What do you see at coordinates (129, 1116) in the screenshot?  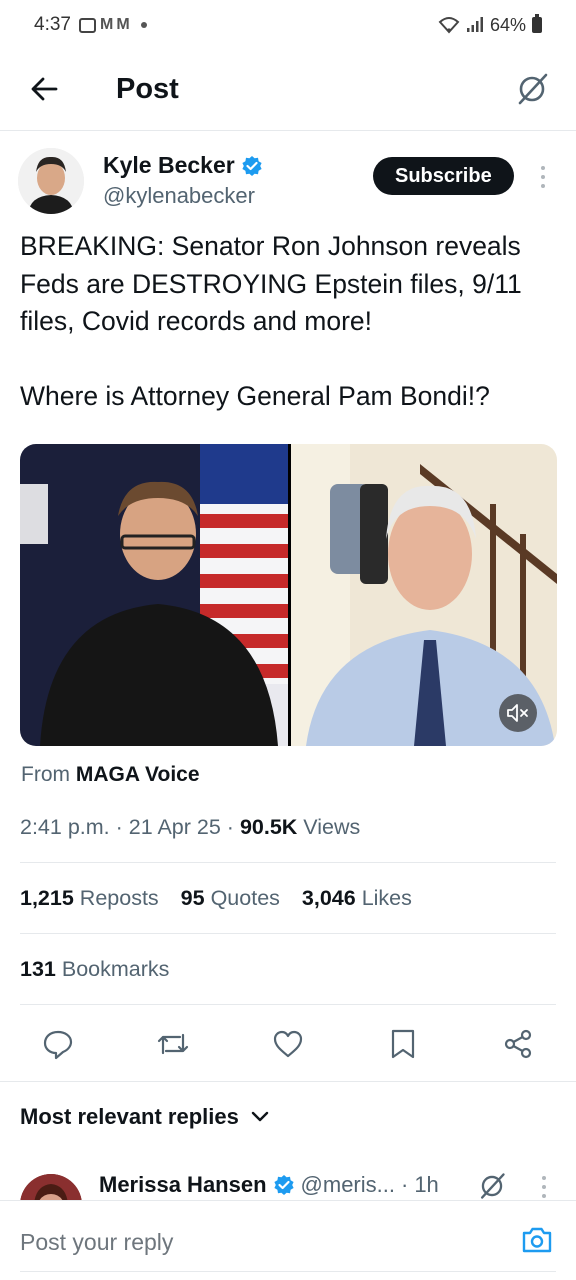 I see `replies-sort-label: Most relevant replies` at bounding box center [129, 1116].